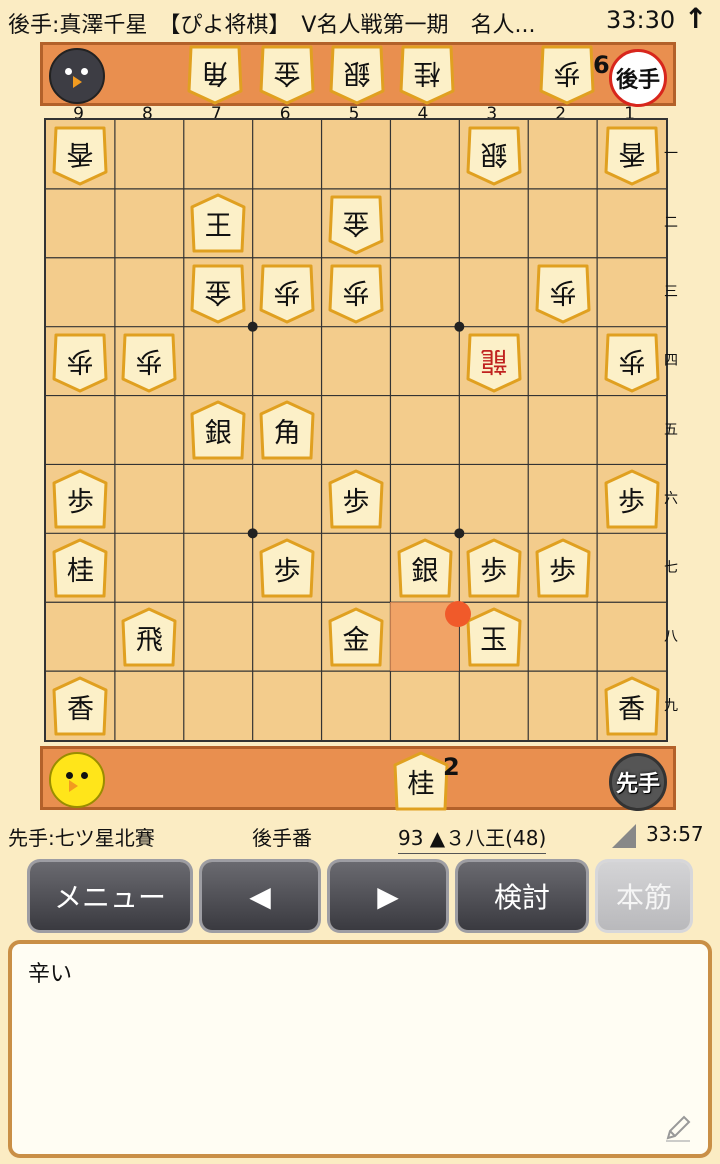 This screenshot has height=1164, width=720. Describe the element at coordinates (638, 78) in the screenshot. I see `gote-badge: 後手` at that location.